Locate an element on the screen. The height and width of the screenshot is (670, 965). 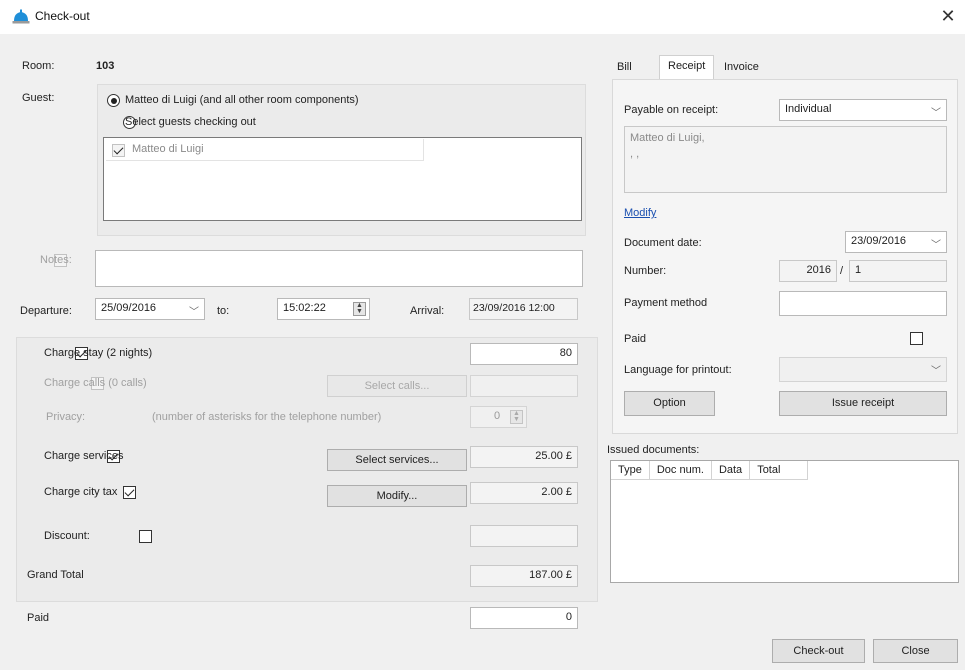
privacy-value: 0 is located at coordinates (497, 416).